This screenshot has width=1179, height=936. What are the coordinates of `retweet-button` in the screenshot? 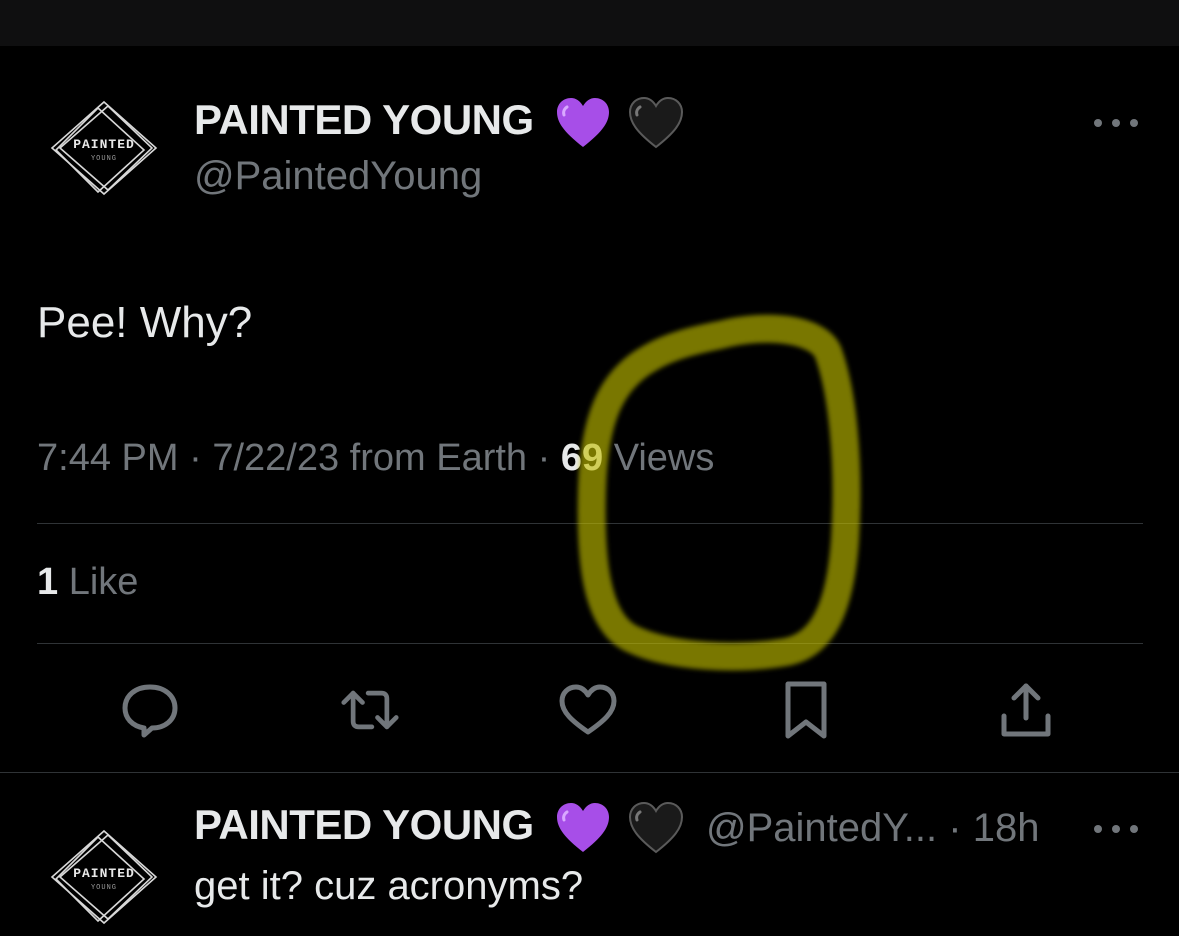 It's located at (370, 710).